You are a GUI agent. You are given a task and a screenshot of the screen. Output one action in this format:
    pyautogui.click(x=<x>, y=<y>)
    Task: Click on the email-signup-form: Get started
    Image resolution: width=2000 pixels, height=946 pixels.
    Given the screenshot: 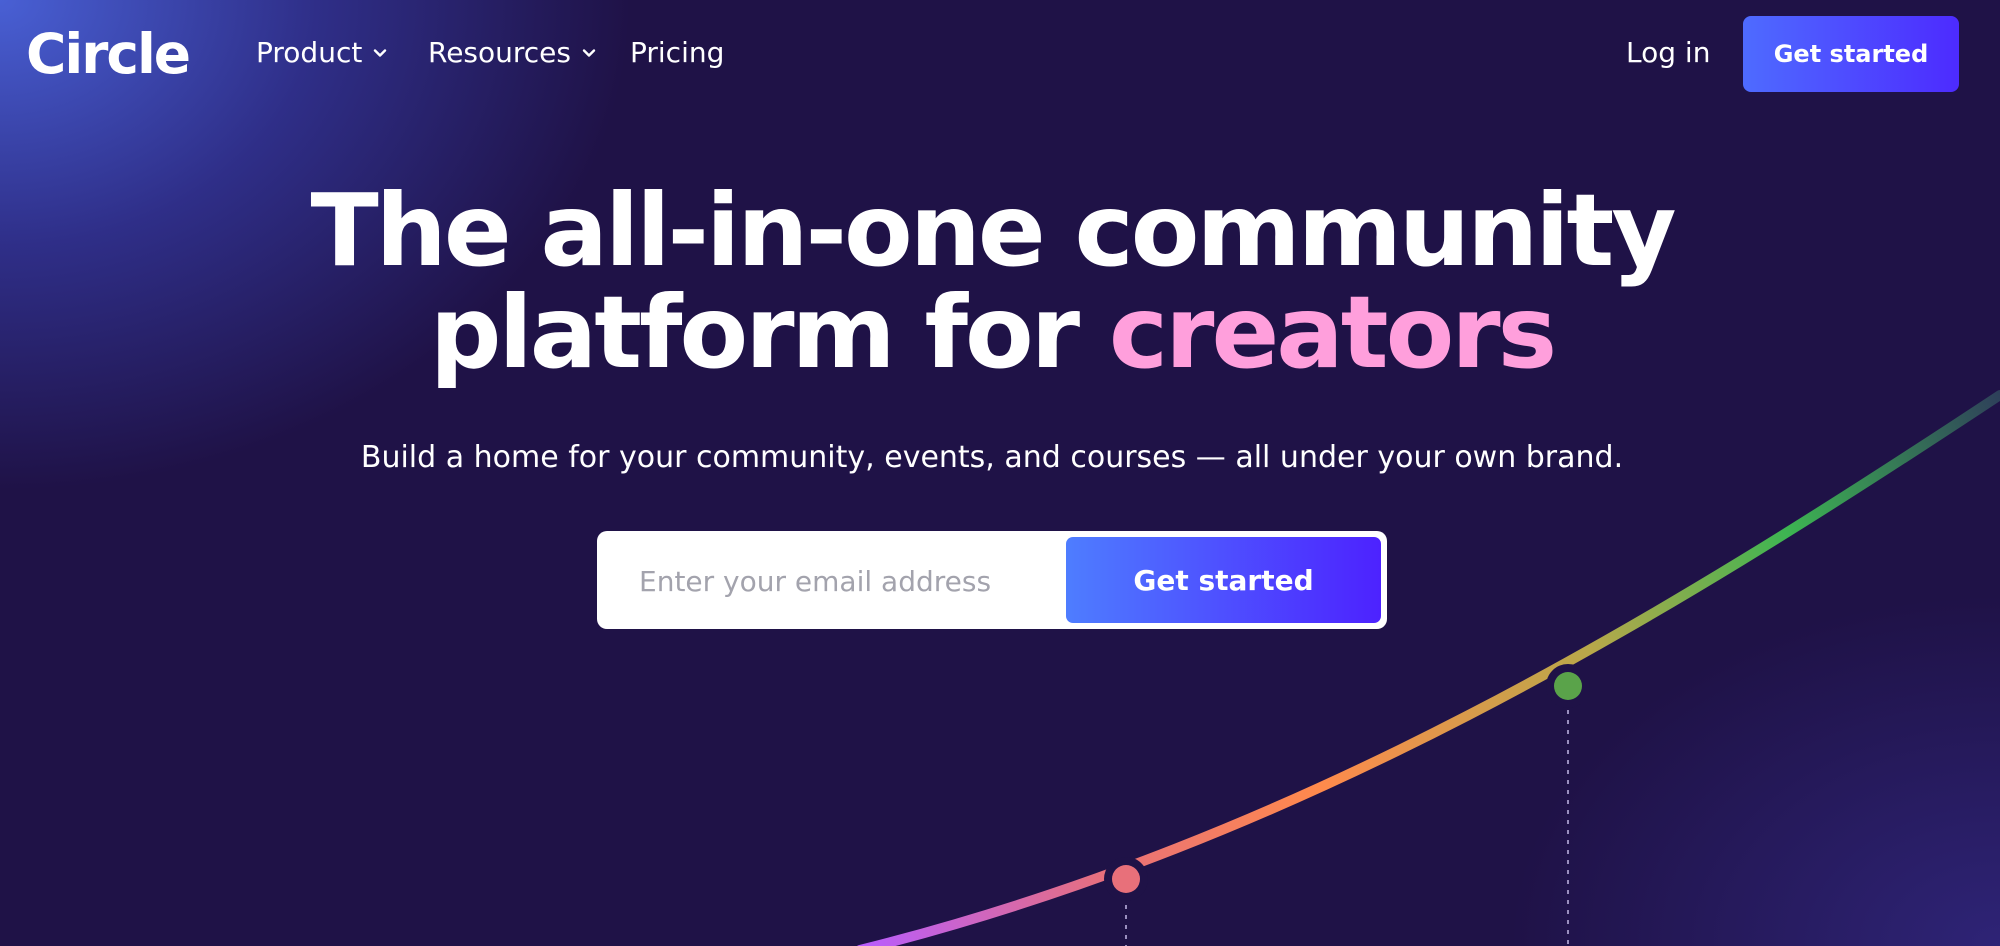 What is the action you would take?
    pyautogui.click(x=992, y=580)
    